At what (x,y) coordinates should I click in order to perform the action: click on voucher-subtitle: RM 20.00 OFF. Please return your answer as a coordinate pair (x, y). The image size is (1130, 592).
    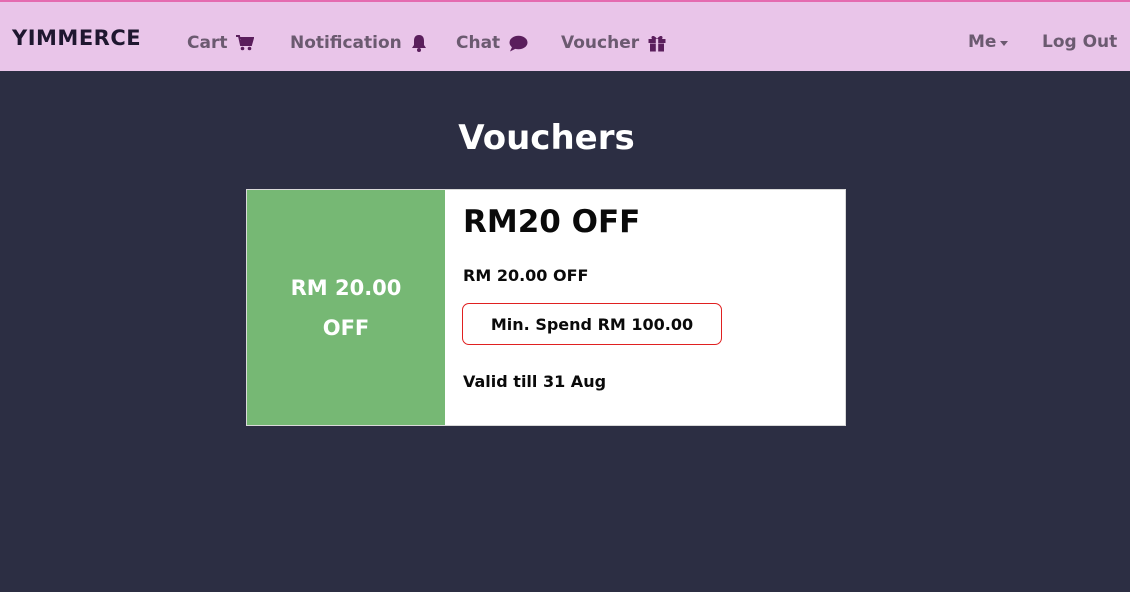
    Looking at the image, I should click on (526, 275).